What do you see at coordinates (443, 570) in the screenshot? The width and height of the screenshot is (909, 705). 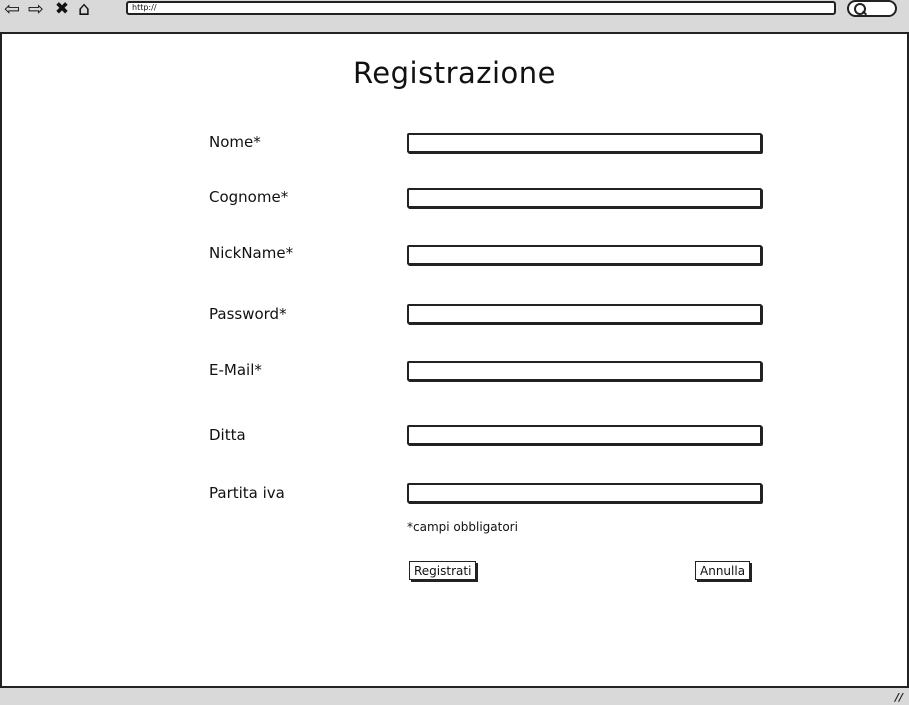 I see `register-button: Registrati` at bounding box center [443, 570].